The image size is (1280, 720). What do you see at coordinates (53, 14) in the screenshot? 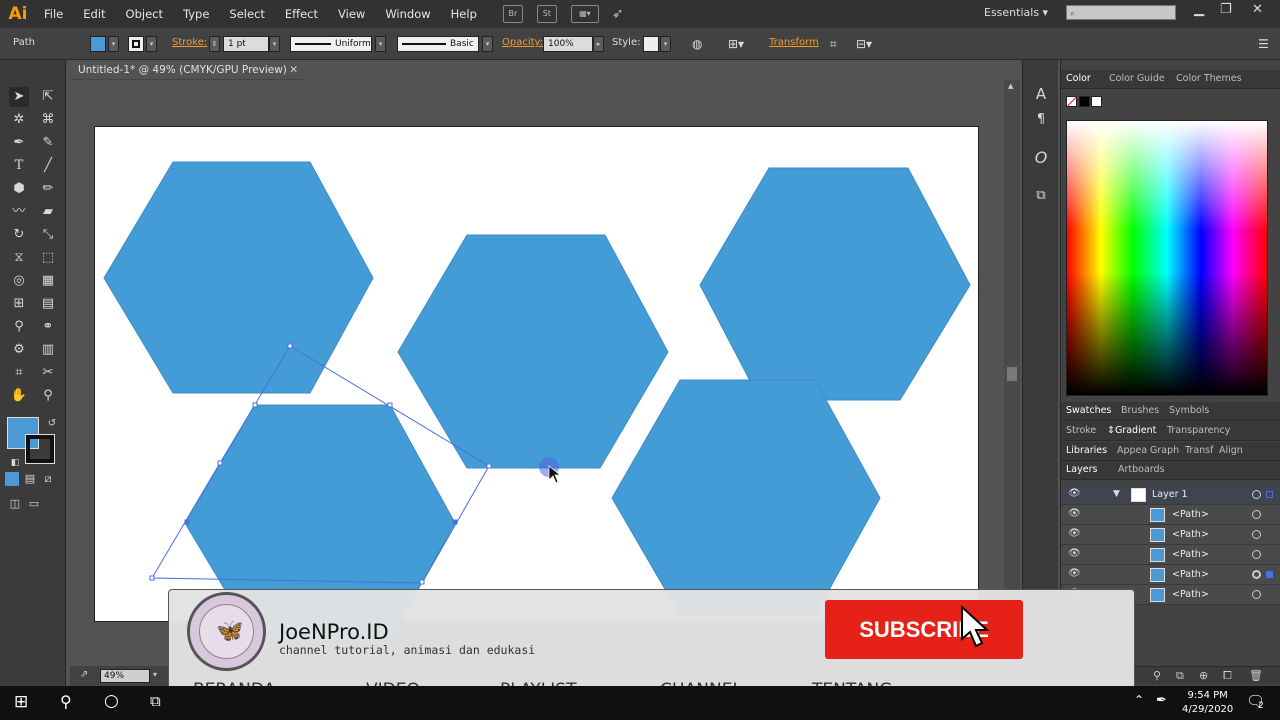
I see `menu-file: File` at bounding box center [53, 14].